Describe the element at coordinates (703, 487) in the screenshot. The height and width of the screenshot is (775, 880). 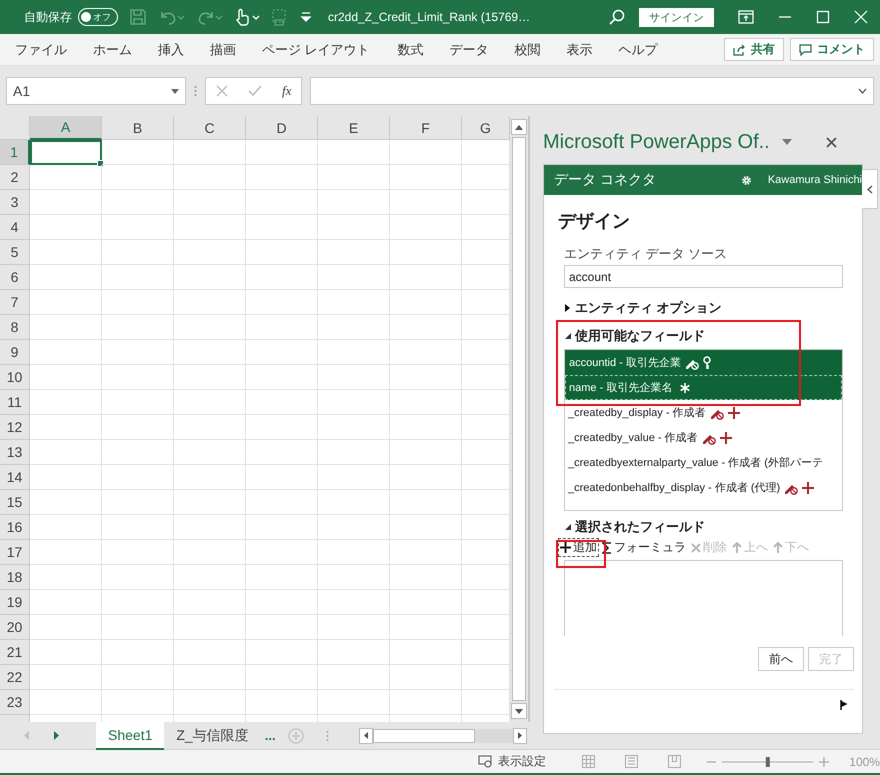
I see `field-list-item: _createdonbehalfby_display - 作成者 (代理)` at that location.